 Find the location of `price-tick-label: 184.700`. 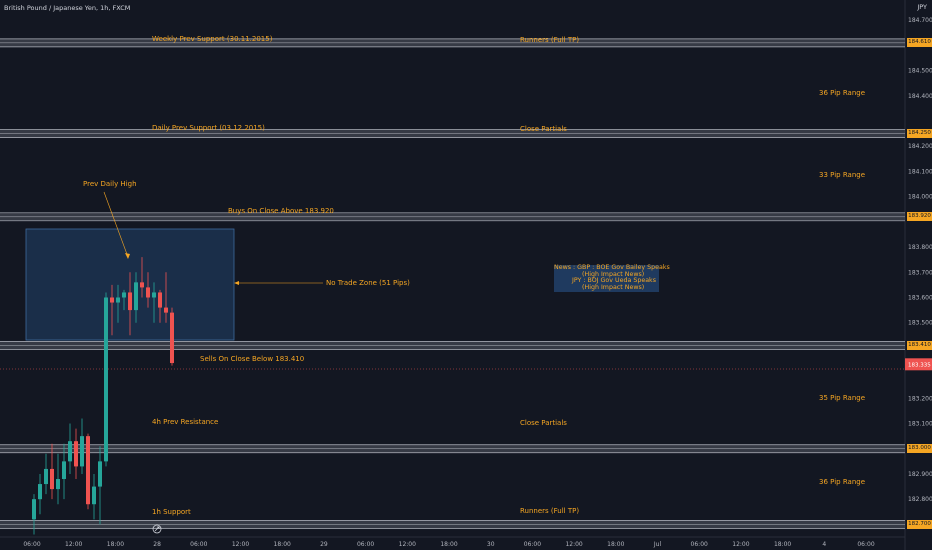

price-tick-label: 184.700 is located at coordinates (920, 20).